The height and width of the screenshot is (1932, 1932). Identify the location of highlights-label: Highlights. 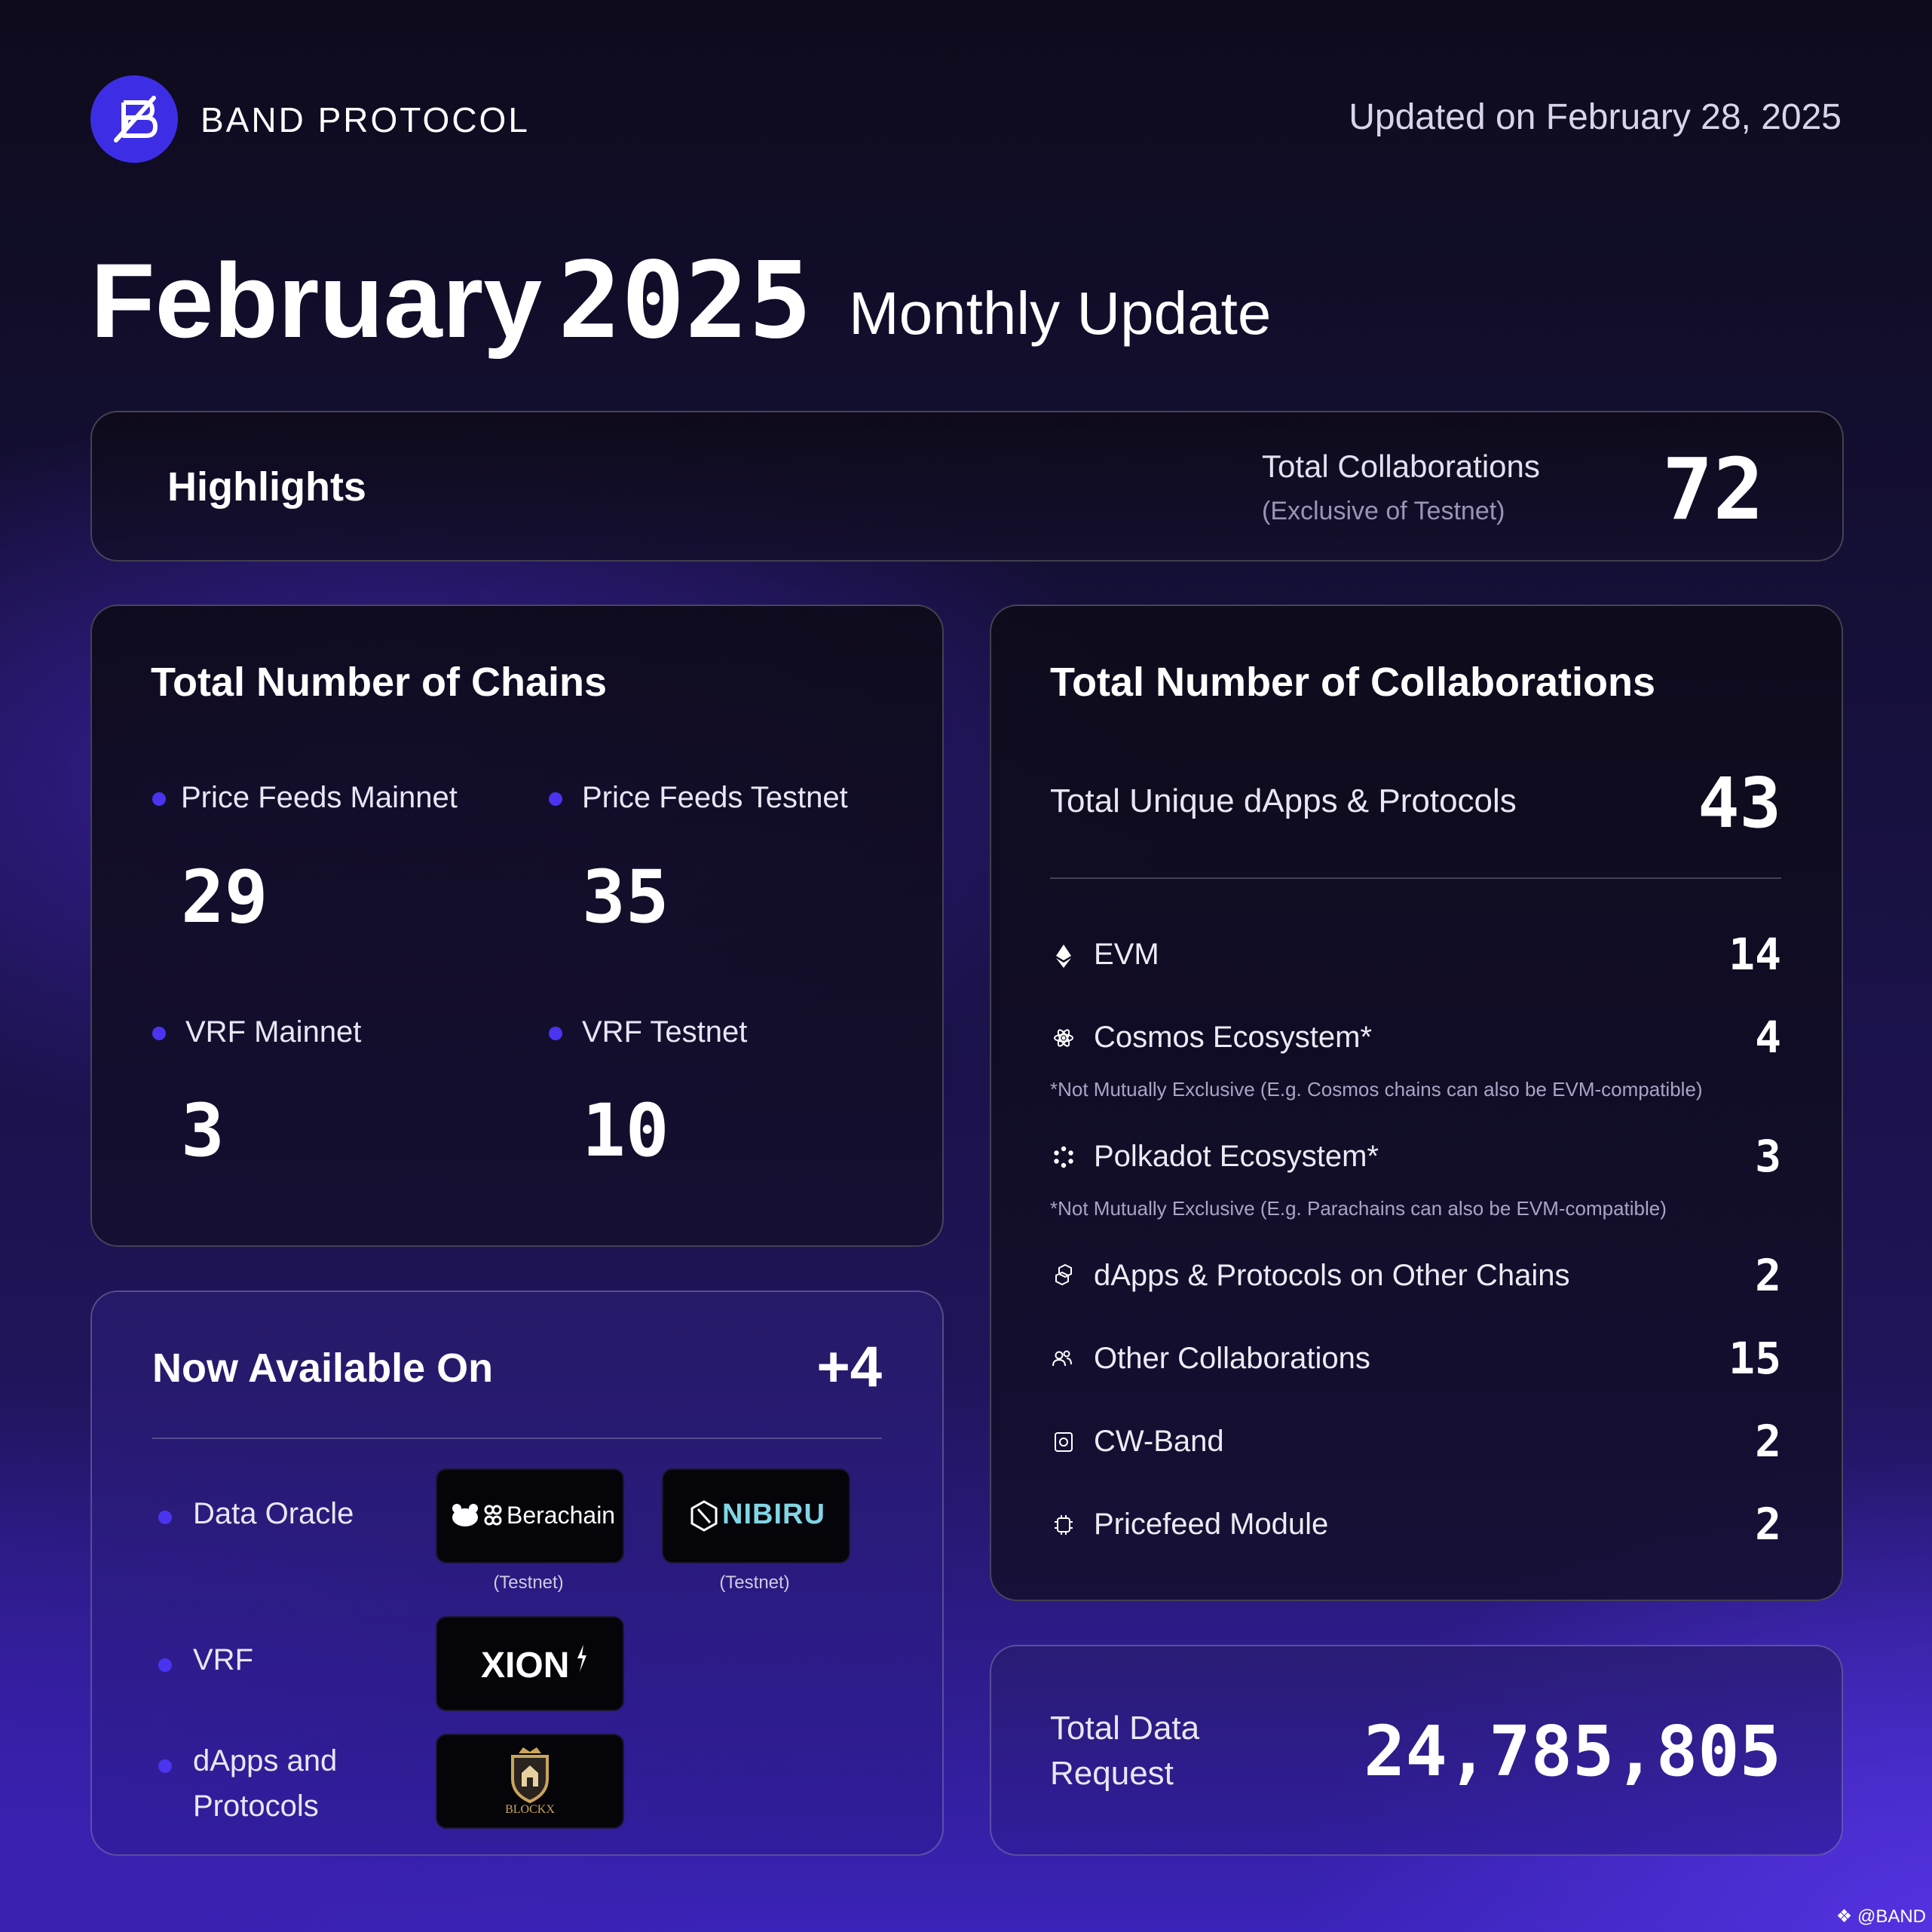
(266, 487).